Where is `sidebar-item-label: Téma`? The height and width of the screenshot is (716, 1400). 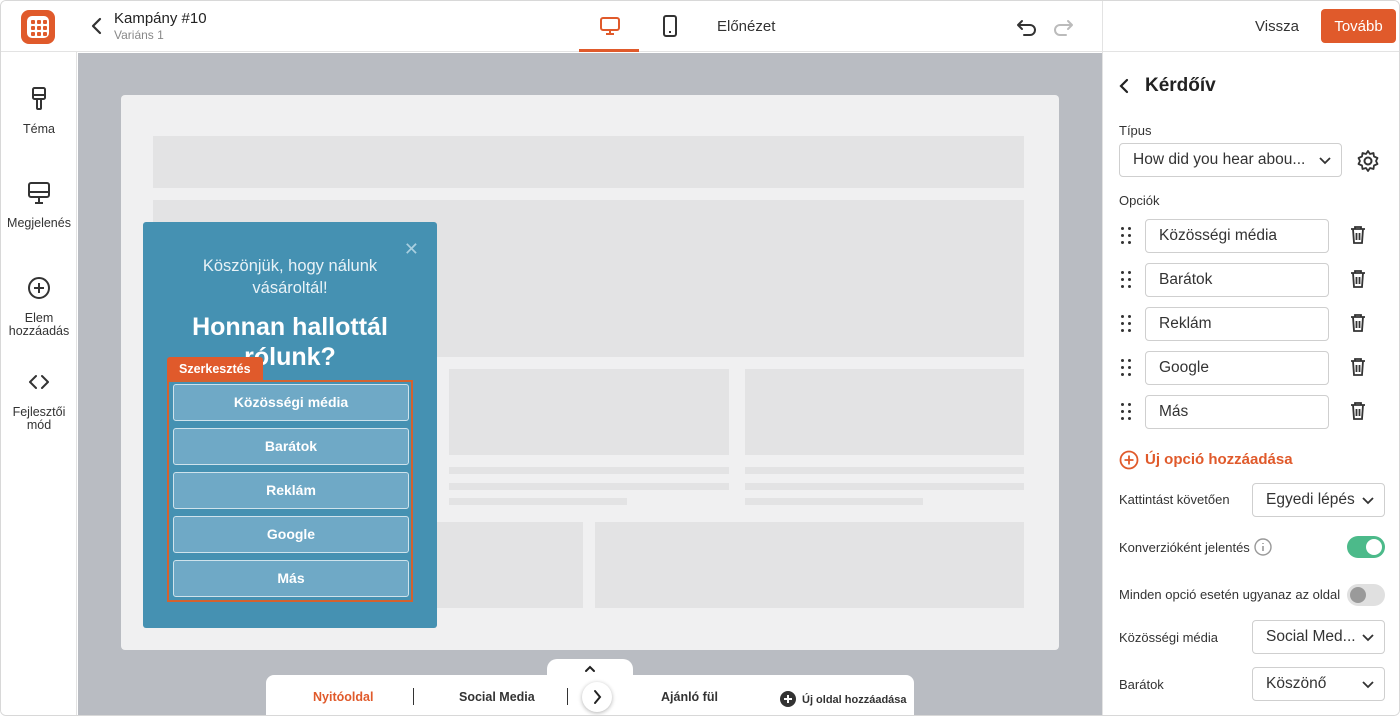
sidebar-item-label: Téma is located at coordinates (39, 129).